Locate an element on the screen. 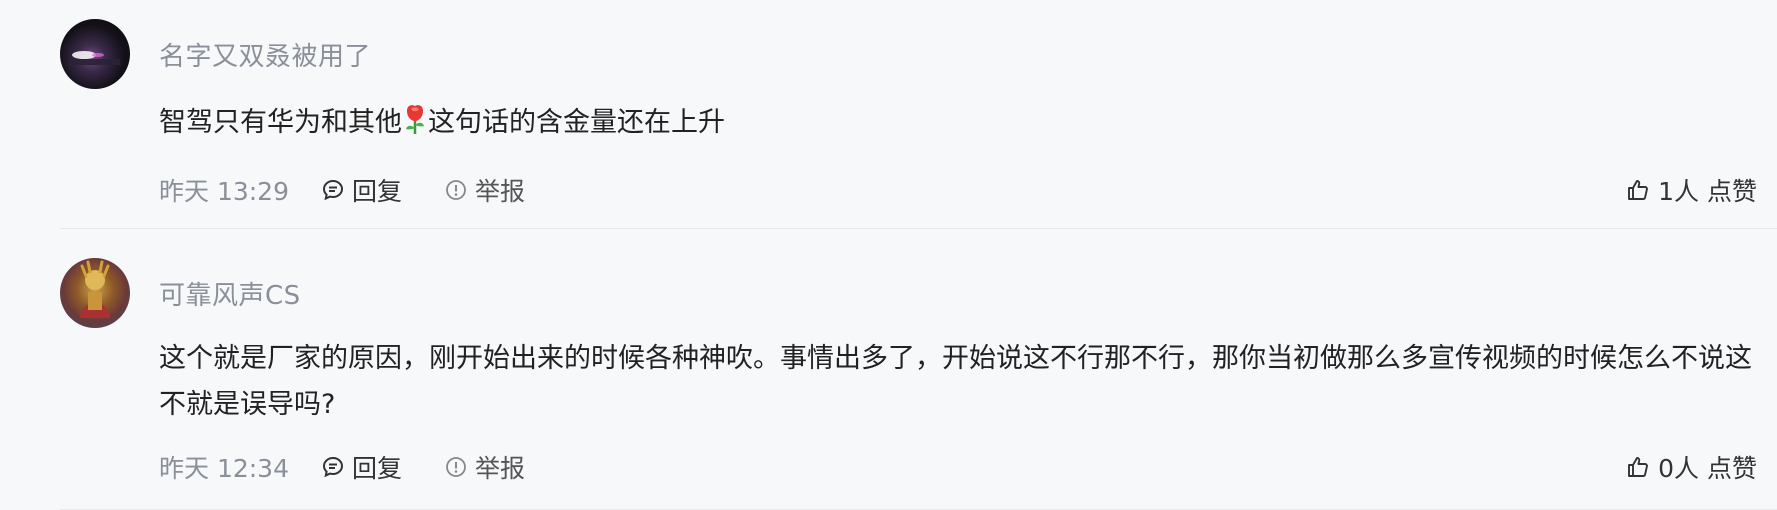  like-count: 0人 is located at coordinates (1678, 468).